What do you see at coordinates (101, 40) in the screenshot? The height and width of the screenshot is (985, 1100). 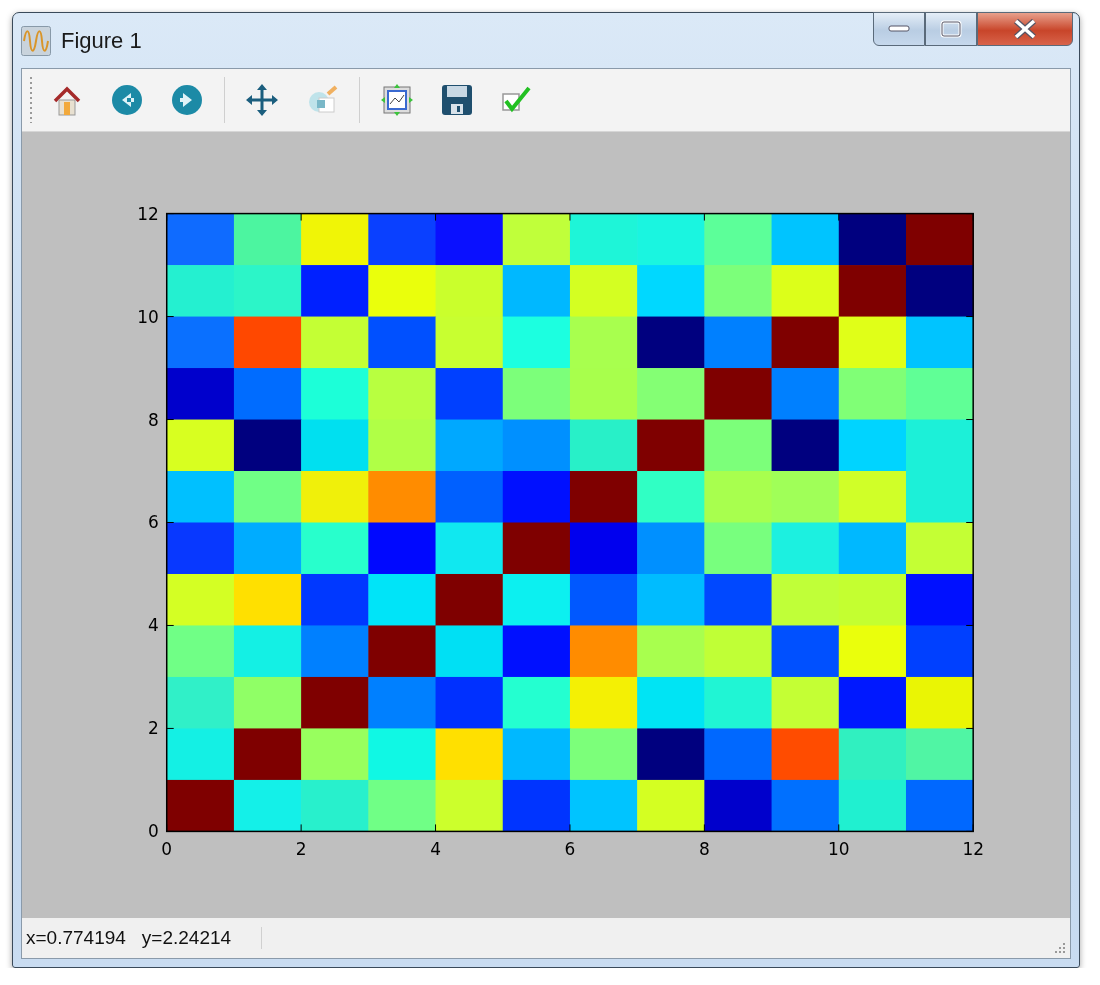 I see `window-title: Figure 1` at bounding box center [101, 40].